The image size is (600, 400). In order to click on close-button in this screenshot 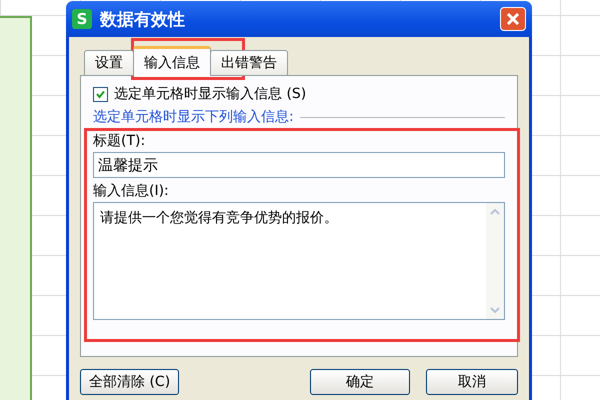, I will do `click(513, 19)`.